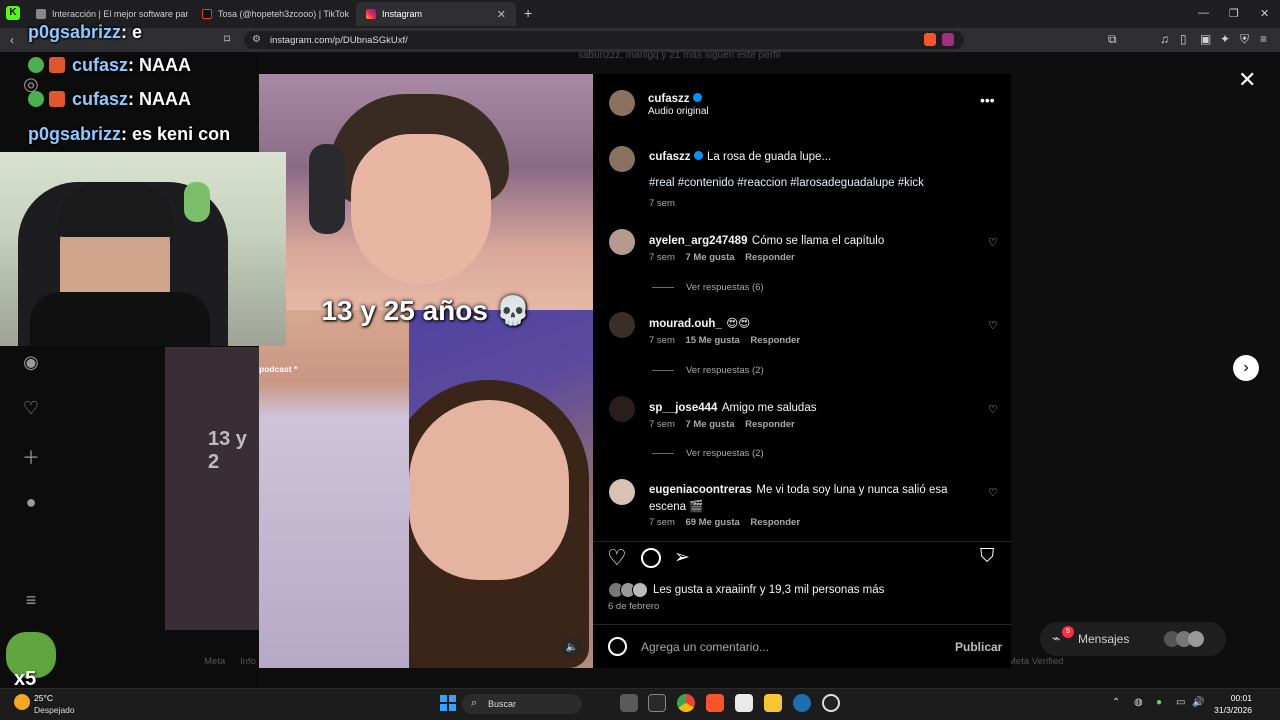 The image size is (1280, 720). What do you see at coordinates (831, 703) in the screenshot?
I see `obs-icon` at bounding box center [831, 703].